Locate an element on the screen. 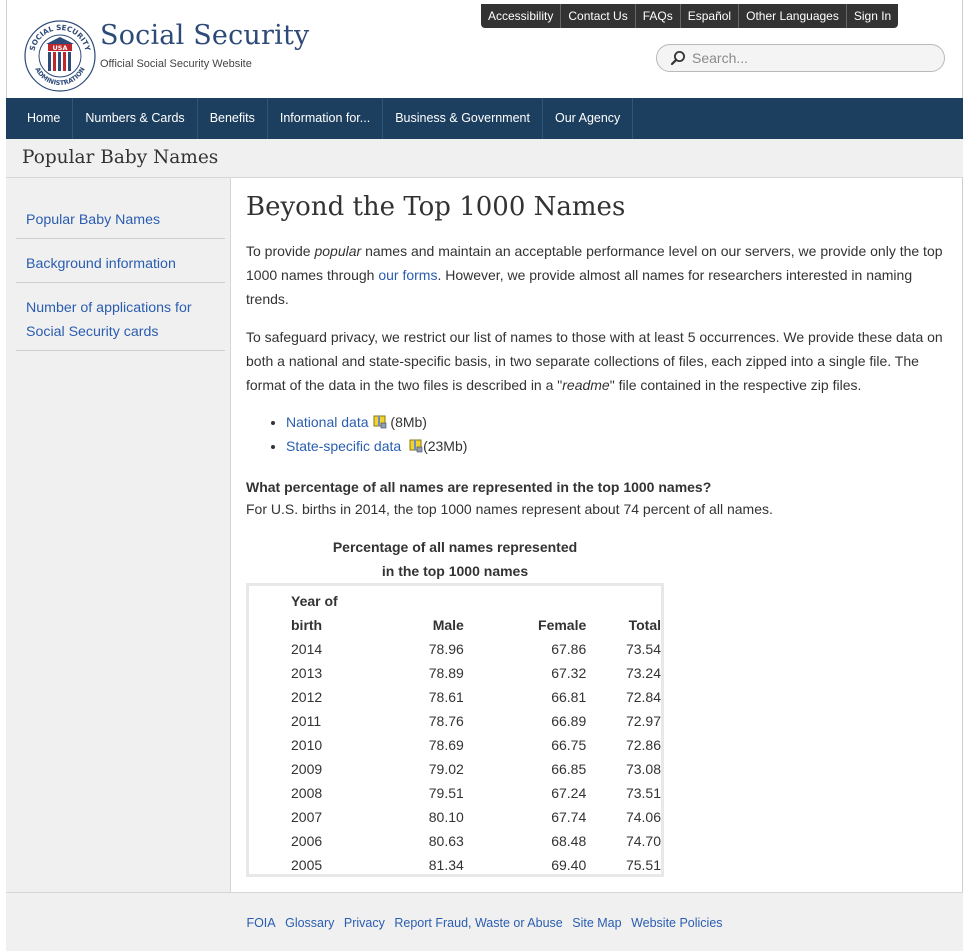 The width and height of the screenshot is (966, 951). table-row: 2007 80.10 67.74 74.06 is located at coordinates (455, 817).